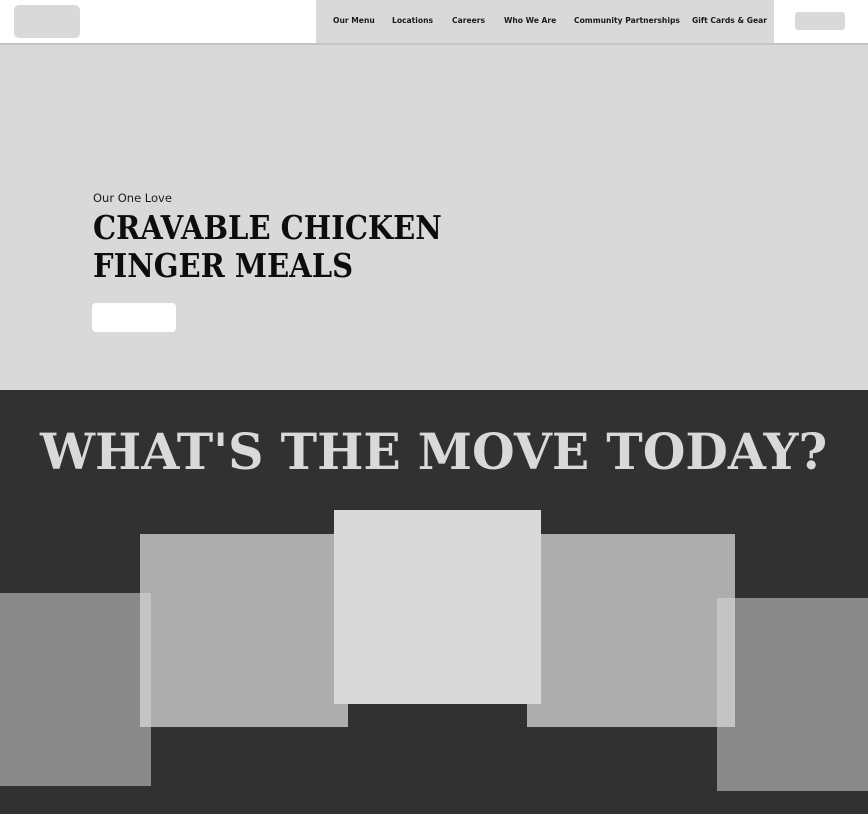 This screenshot has height=814, width=868. What do you see at coordinates (244, 630) in the screenshot?
I see `carousel-card-left` at bounding box center [244, 630].